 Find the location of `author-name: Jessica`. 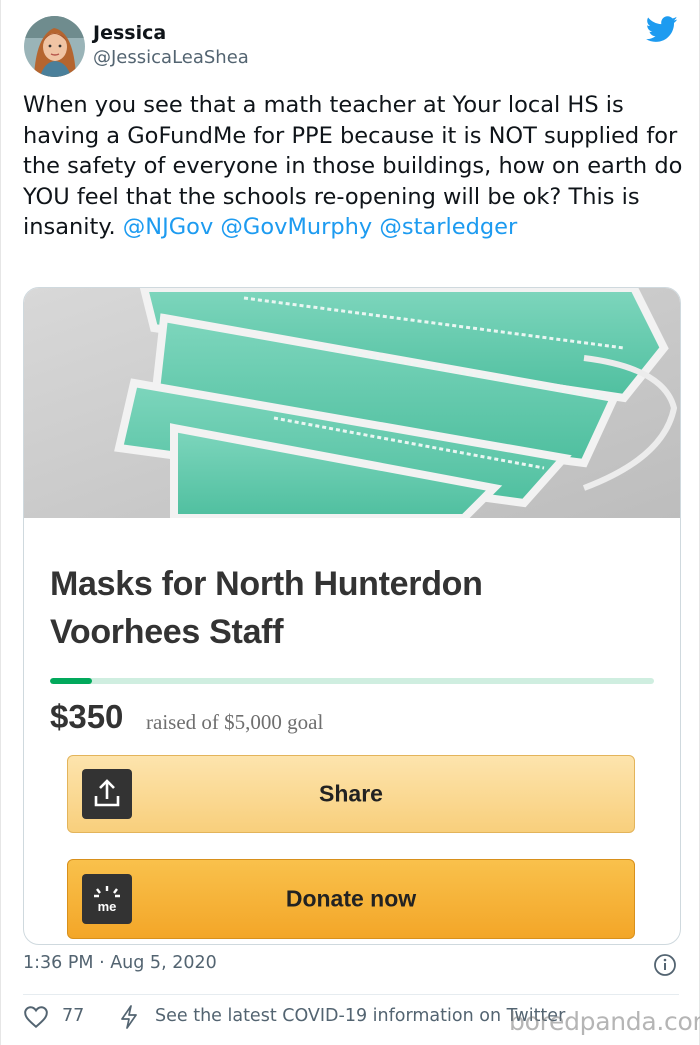

author-name: Jessica is located at coordinates (129, 33).